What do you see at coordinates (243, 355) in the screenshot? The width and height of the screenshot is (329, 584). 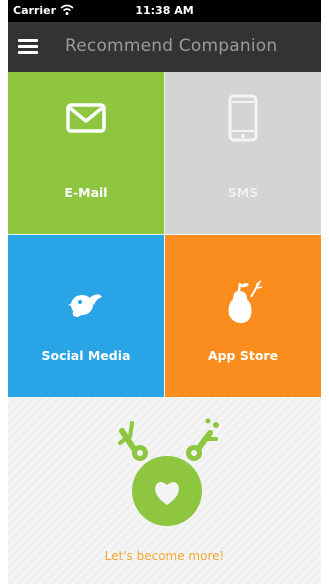 I see `app-store-tile-label: App Store` at bounding box center [243, 355].